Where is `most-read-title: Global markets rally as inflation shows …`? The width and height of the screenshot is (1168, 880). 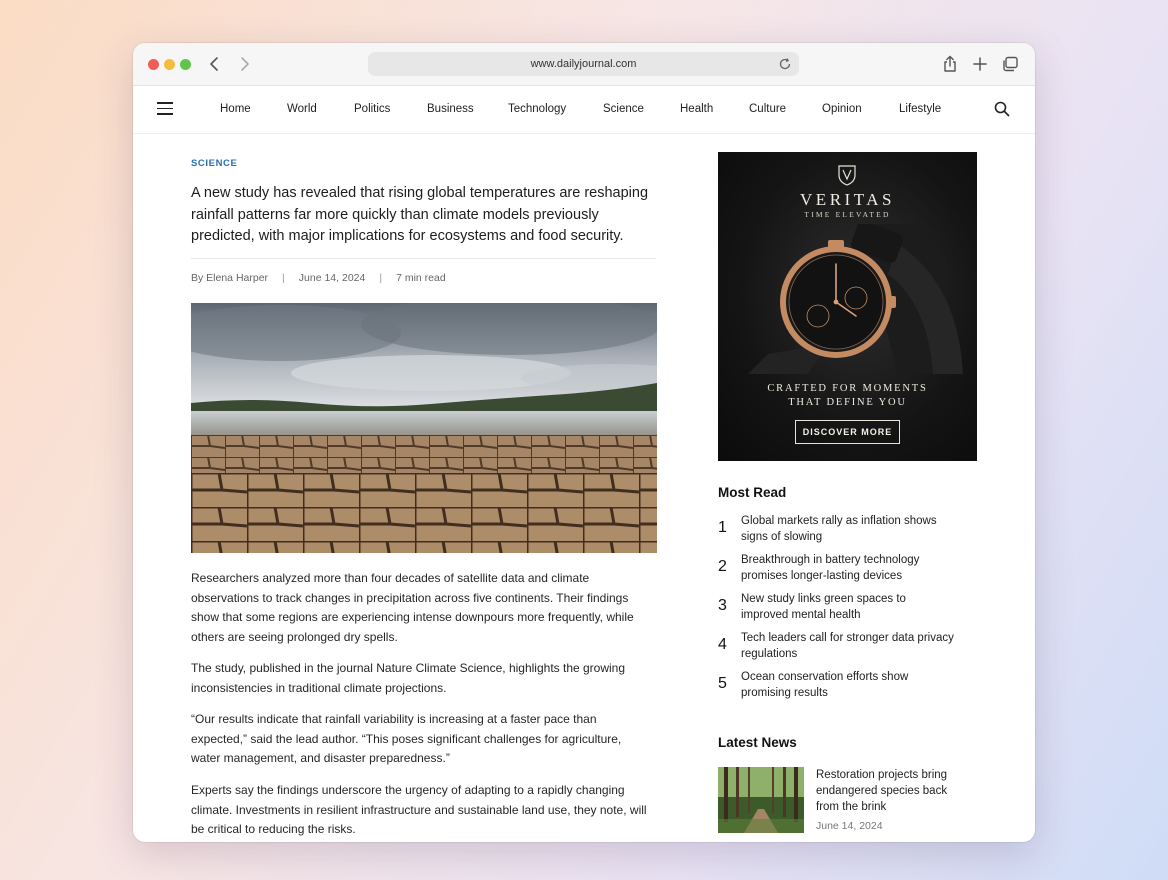
most-read-title: Global markets rally as inflation shows … is located at coordinates (848, 529).